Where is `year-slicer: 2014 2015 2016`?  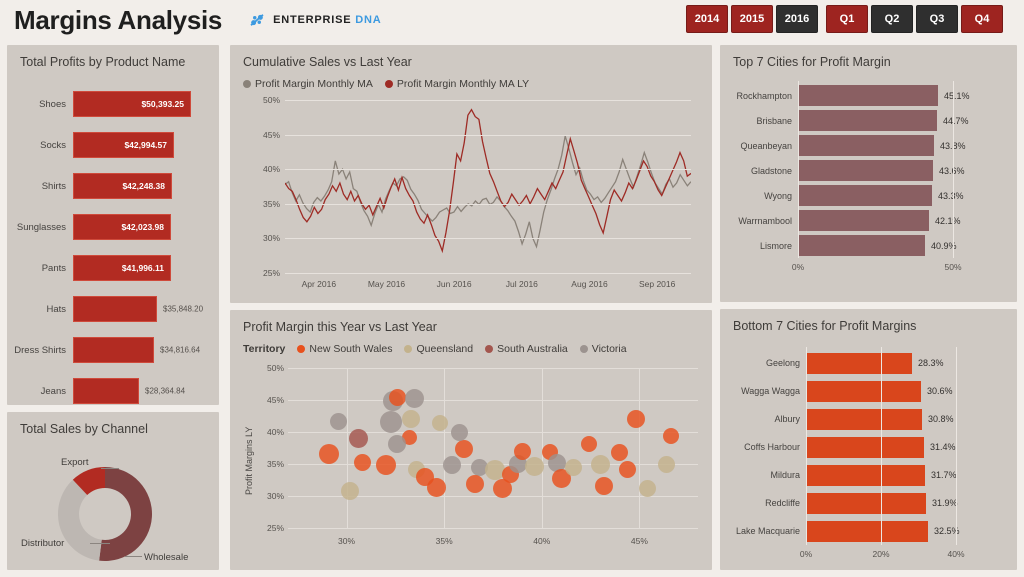 year-slicer: 2014 2015 2016 is located at coordinates (752, 19).